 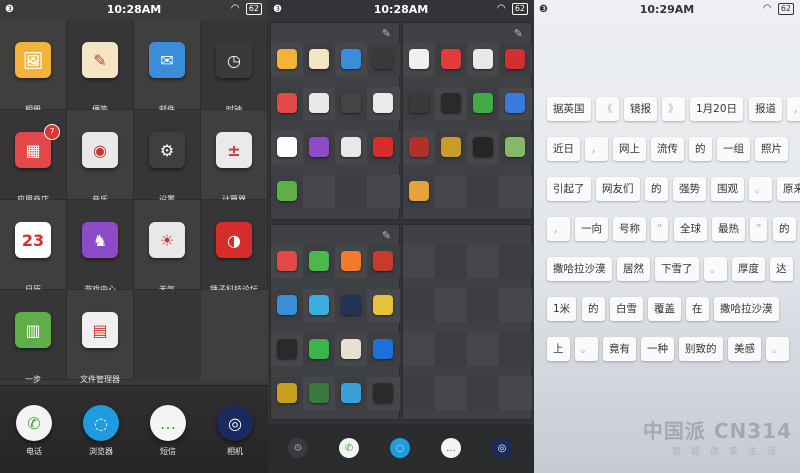 What do you see at coordinates (607, 109) in the screenshot?
I see `word-token: 《` at bounding box center [607, 109].